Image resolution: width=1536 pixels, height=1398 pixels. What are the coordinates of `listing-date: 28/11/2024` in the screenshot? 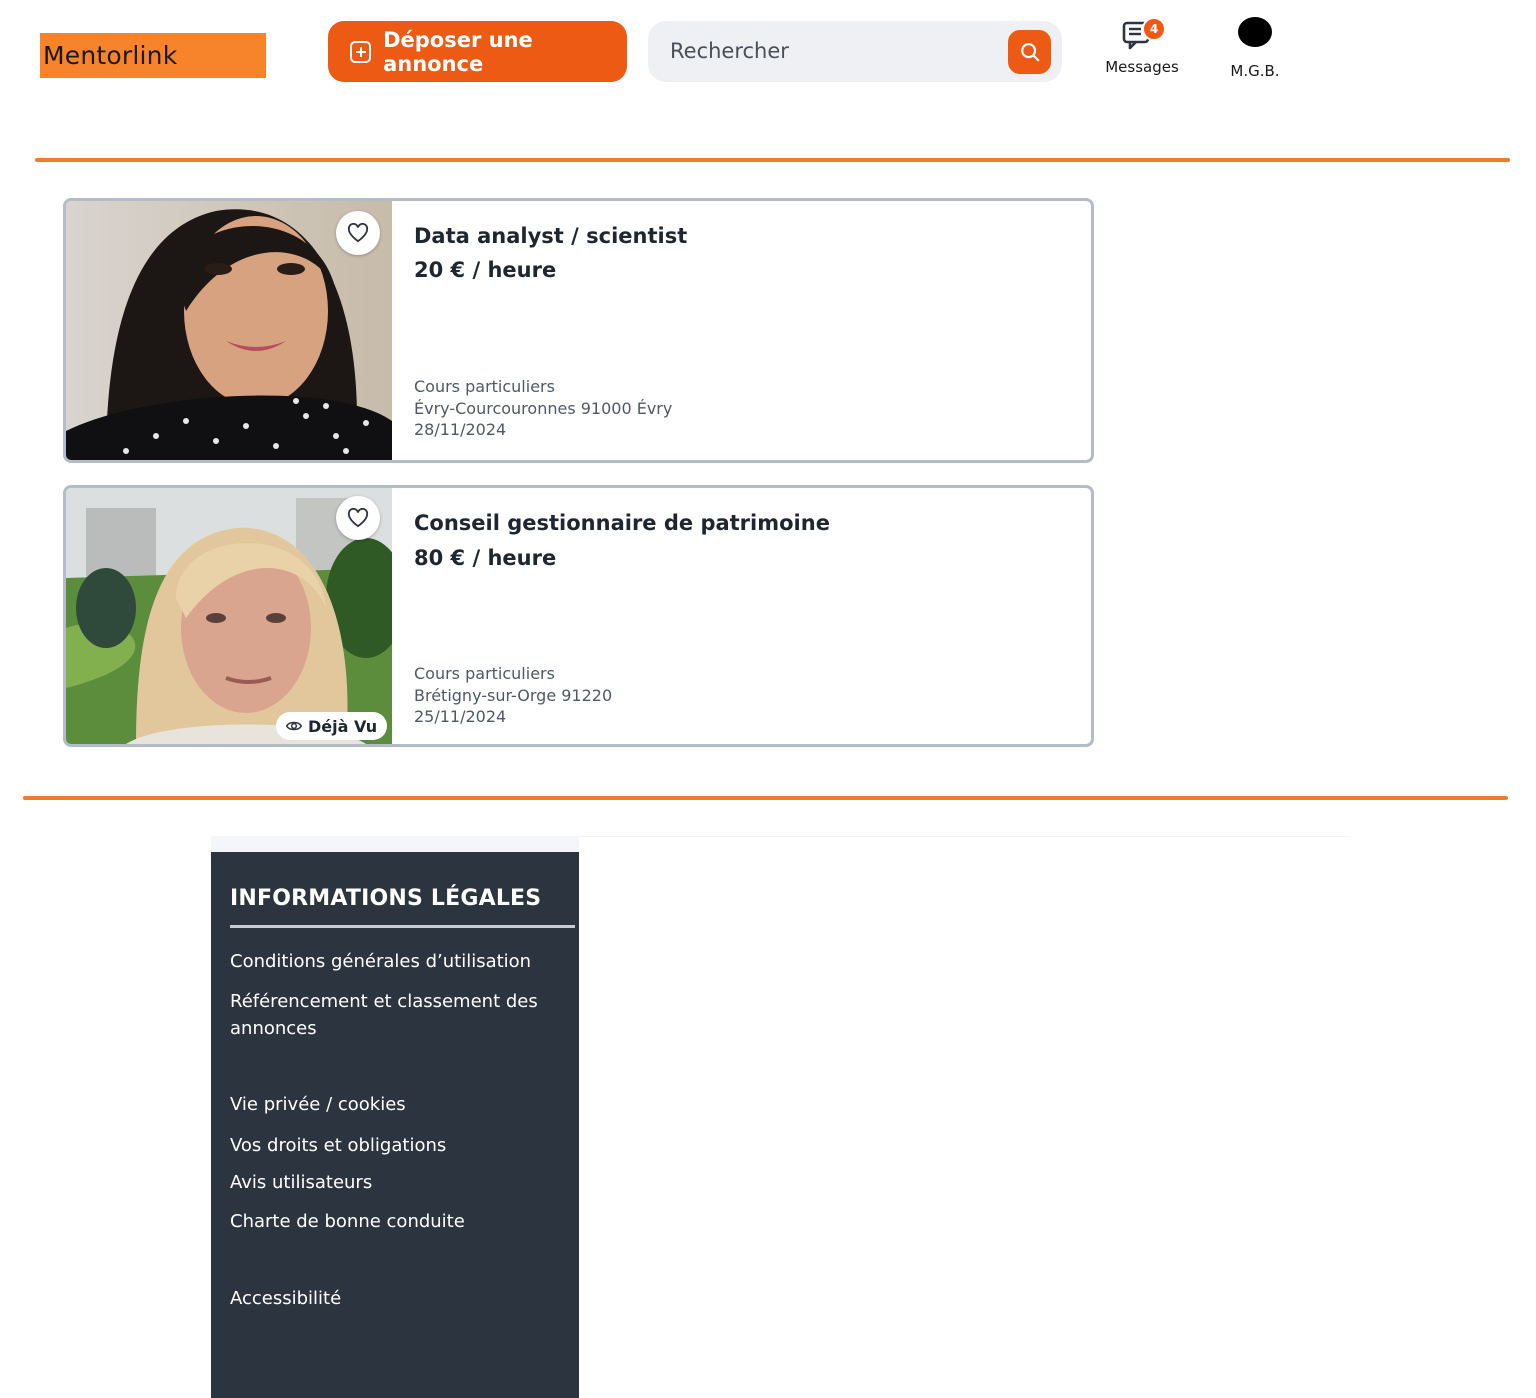 It's located at (460, 429).